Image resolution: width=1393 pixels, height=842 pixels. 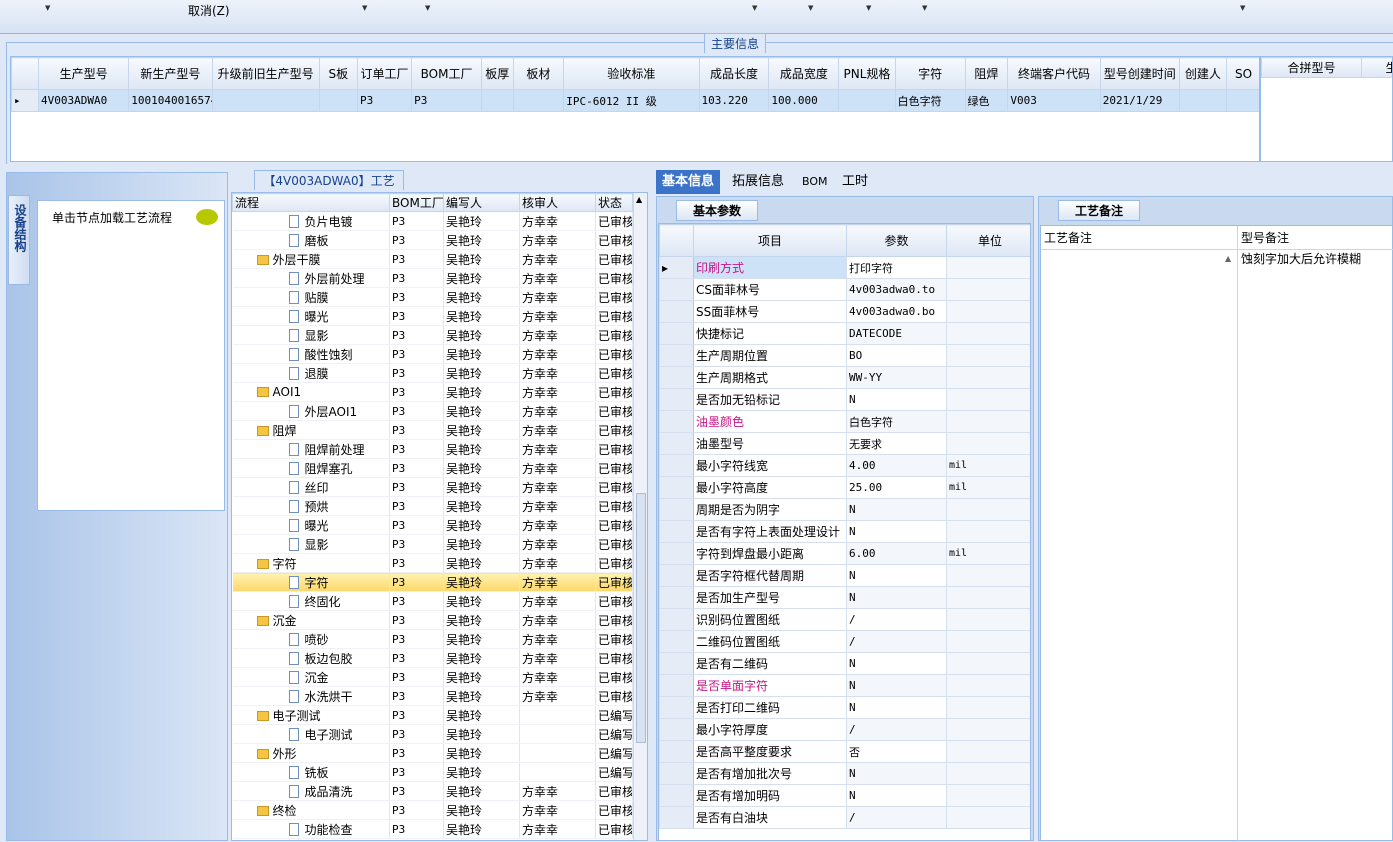 I want to click on table-cell: 白色字符, so click(x=930, y=101).